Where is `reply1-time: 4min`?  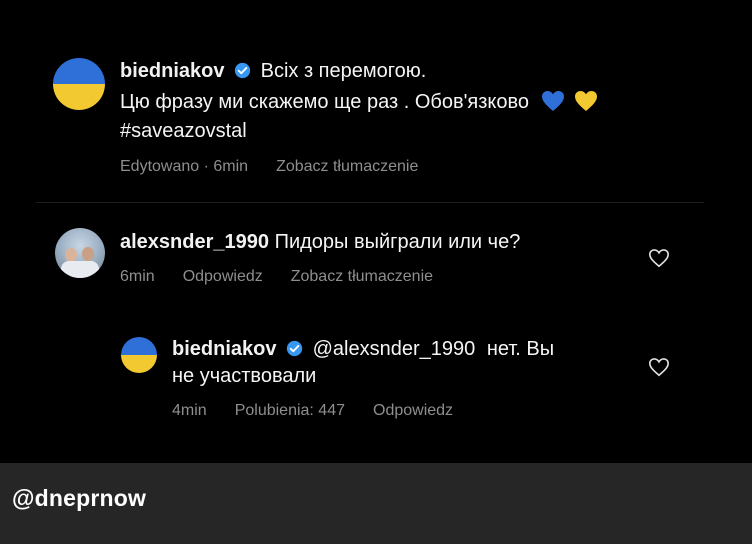
reply1-time: 4min is located at coordinates (189, 410).